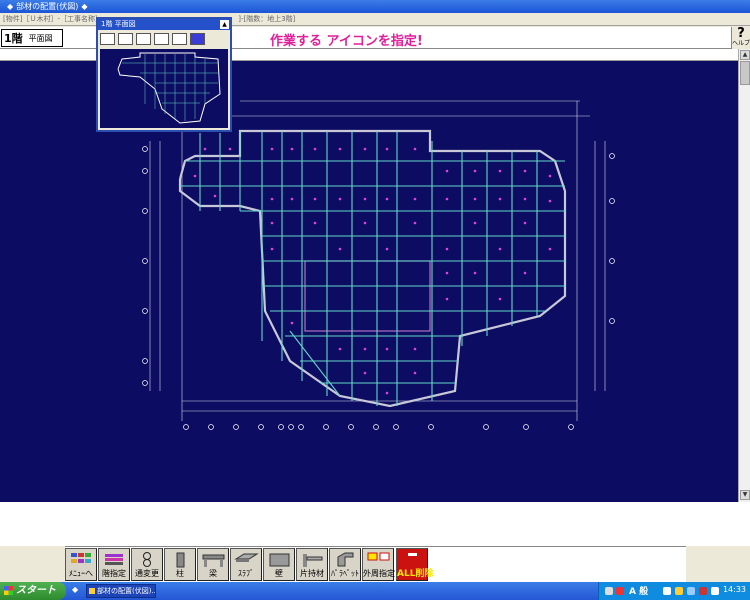 The height and width of the screenshot is (600, 750). Describe the element at coordinates (147, 559) in the screenshot. I see `grid-change-icon` at that location.